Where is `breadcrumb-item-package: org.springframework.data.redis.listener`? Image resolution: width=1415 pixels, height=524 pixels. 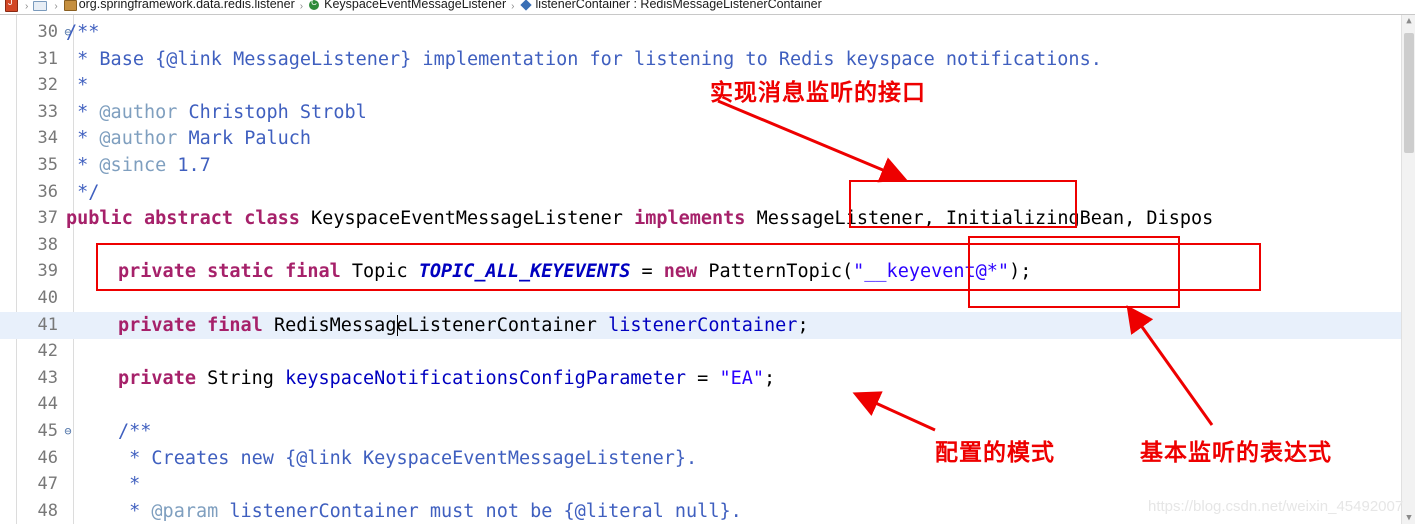
breadcrumb-item-package: org.springframework.data.redis.listener is located at coordinates (179, 7).